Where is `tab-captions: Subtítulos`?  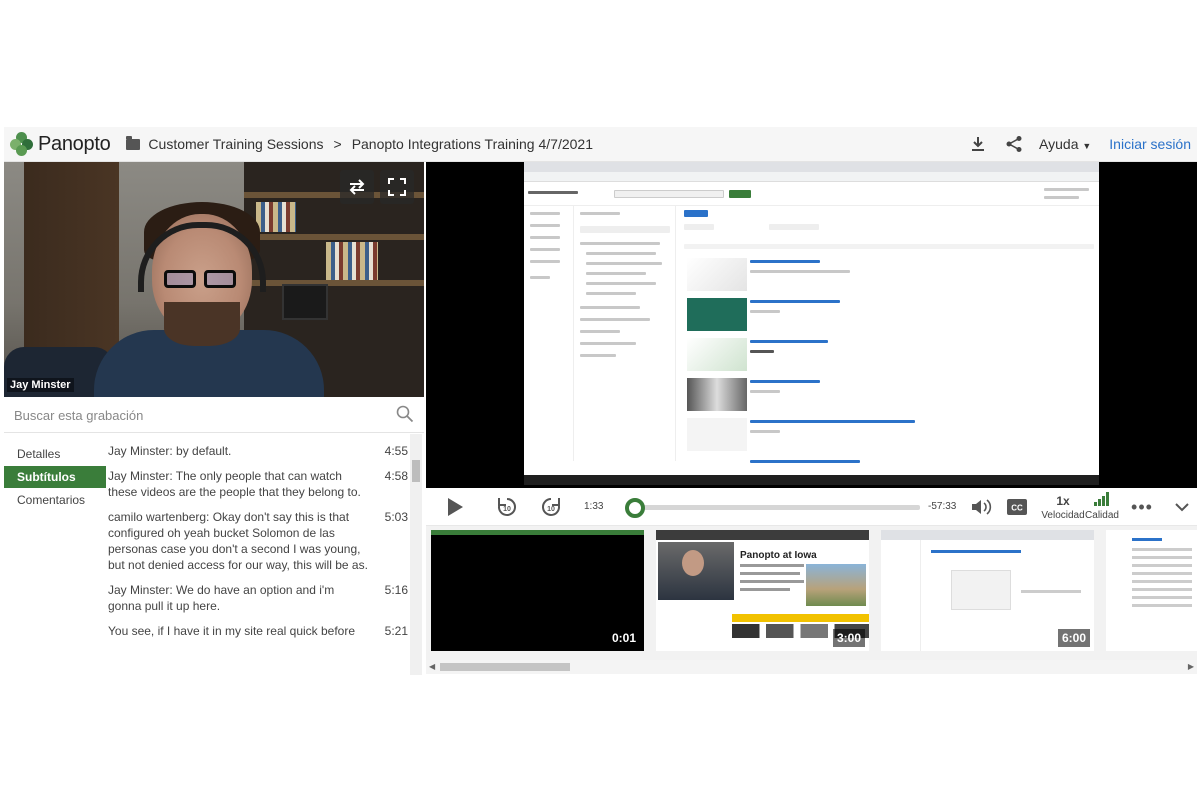
tab-captions: Subtítulos is located at coordinates (55, 477).